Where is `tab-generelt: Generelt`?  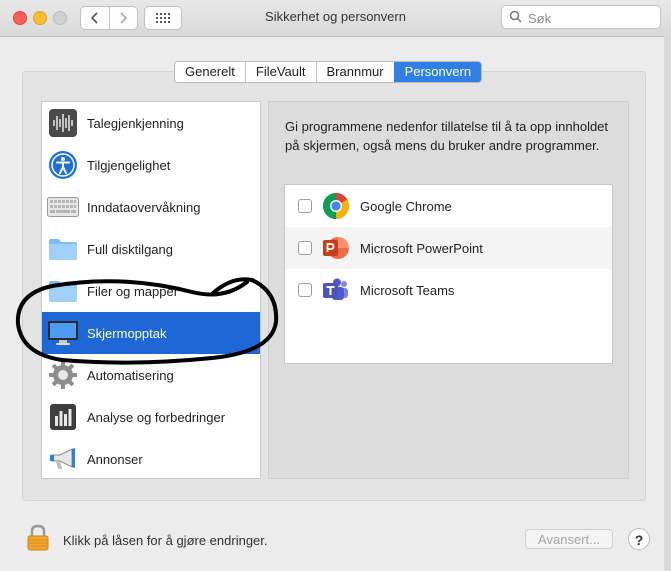
tab-generelt: Generelt is located at coordinates (210, 72).